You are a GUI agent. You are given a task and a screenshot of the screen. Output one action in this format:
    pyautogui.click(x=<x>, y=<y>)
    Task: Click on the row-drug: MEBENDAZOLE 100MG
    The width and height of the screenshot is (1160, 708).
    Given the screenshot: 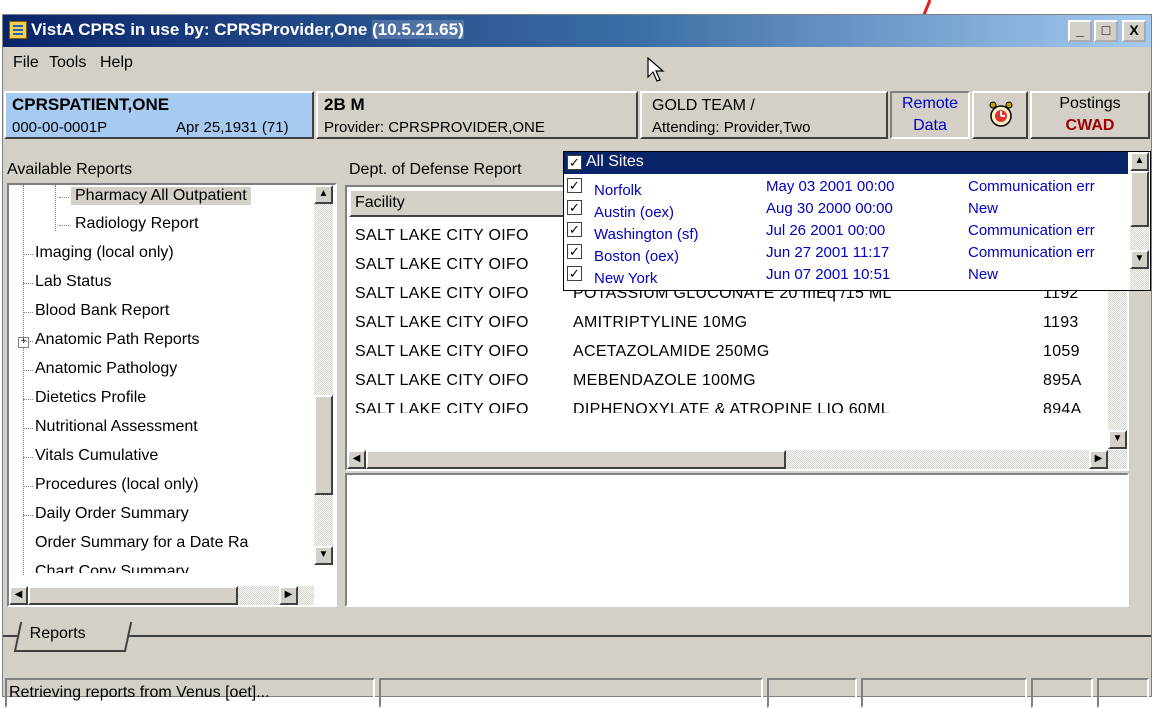 What is the action you would take?
    pyautogui.click(x=664, y=380)
    